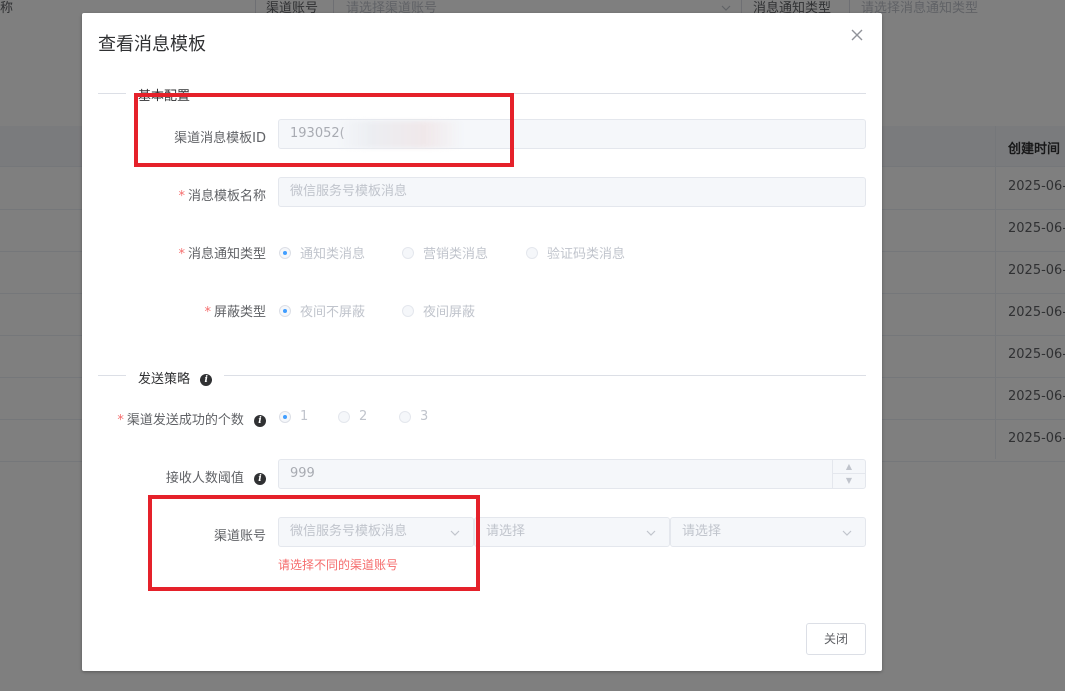  Describe the element at coordinates (768, 532) in the screenshot. I see `channel-account-select-3: 请选择` at that location.